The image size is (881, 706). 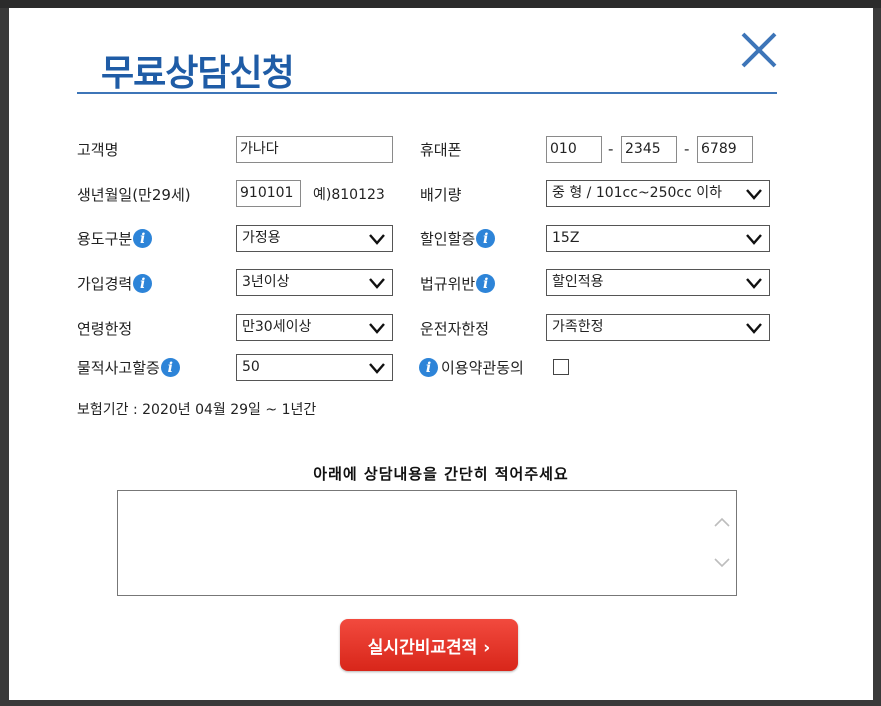 What do you see at coordinates (429, 645) in the screenshot?
I see `realtime-quote-button: 실시간비교견적 ›` at bounding box center [429, 645].